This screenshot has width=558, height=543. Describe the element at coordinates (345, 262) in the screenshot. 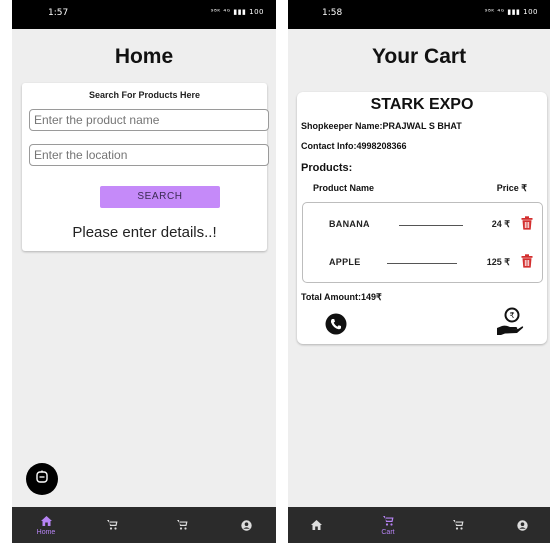

I see `item-name: APPLE` at that location.